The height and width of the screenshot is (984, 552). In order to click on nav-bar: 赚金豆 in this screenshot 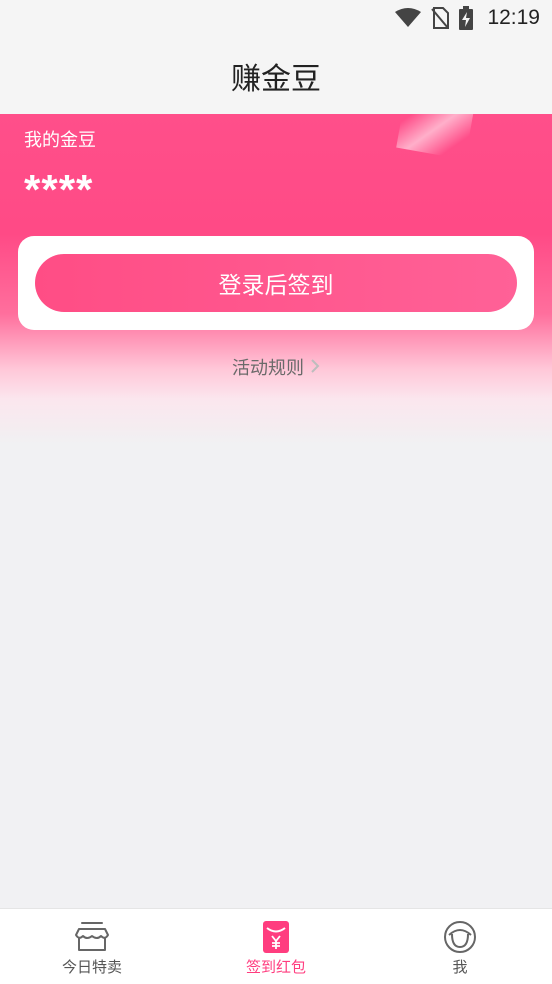, I will do `click(276, 75)`.